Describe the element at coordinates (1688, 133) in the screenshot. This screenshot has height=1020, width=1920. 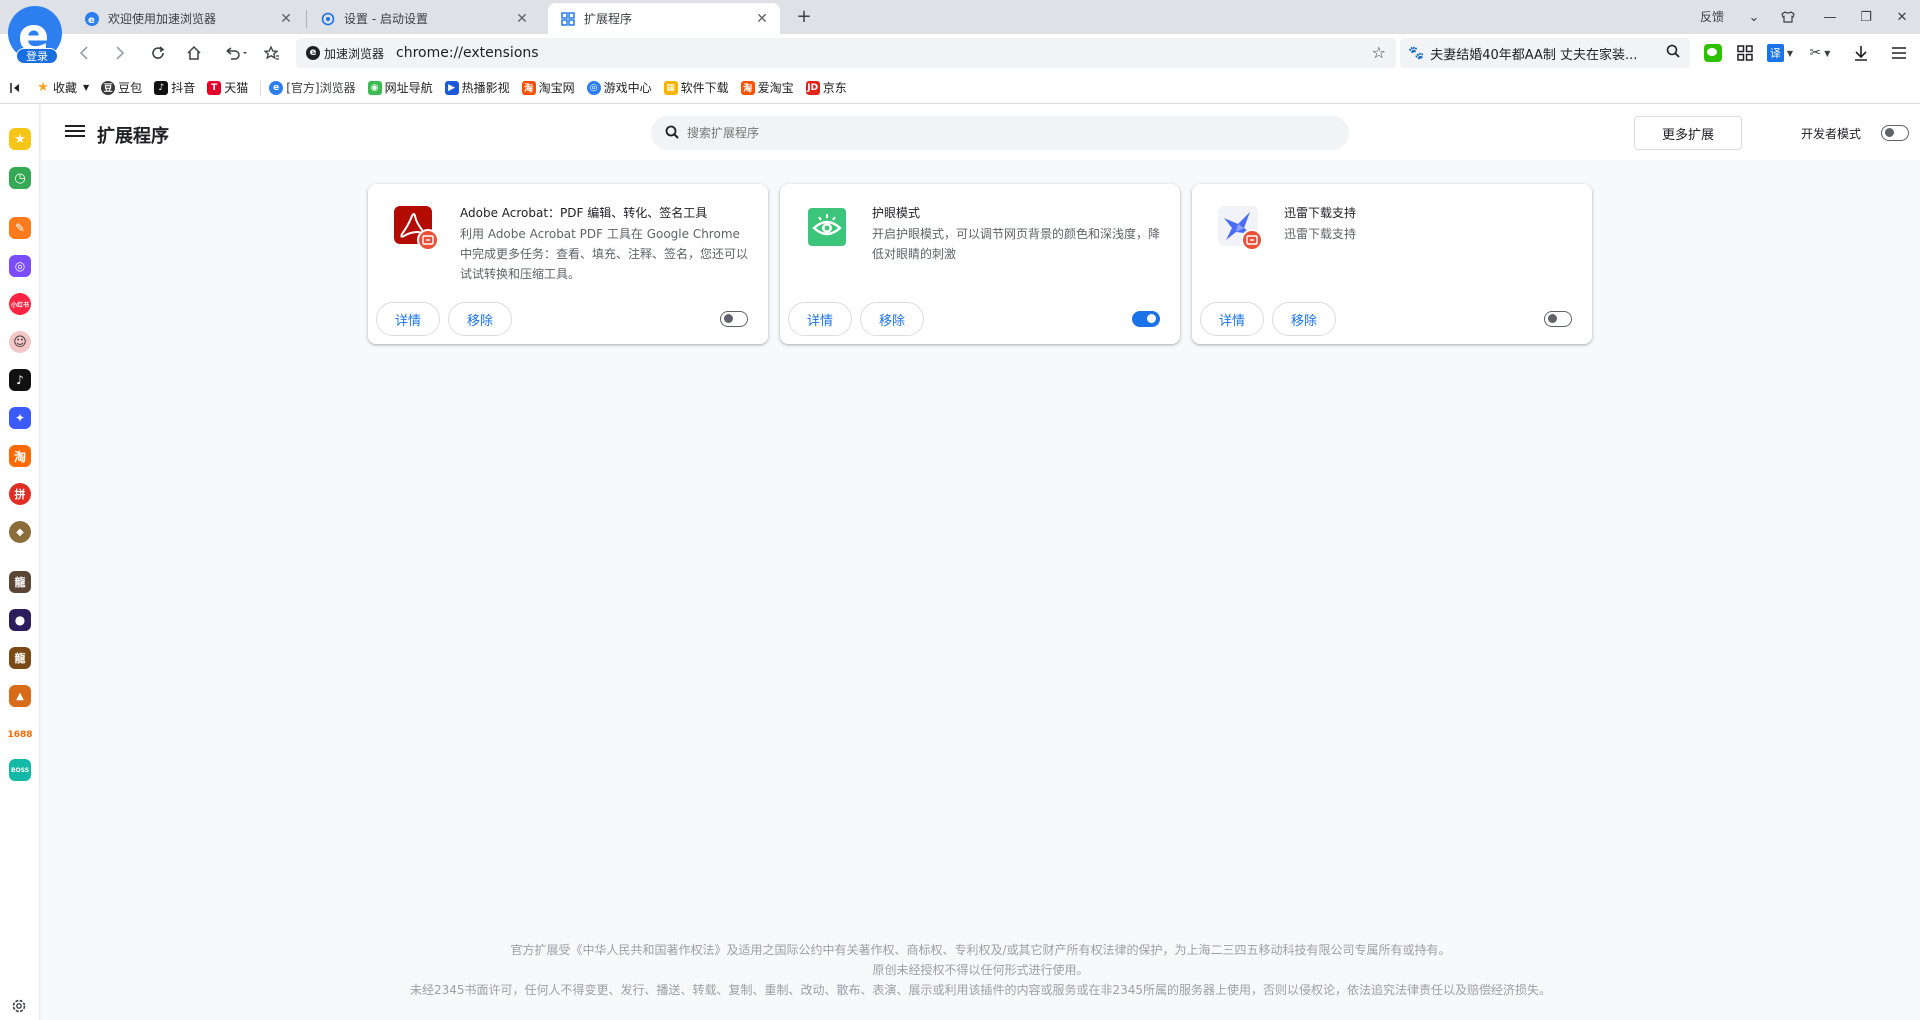
I see `more-extensions-button: 更多扩展` at that location.